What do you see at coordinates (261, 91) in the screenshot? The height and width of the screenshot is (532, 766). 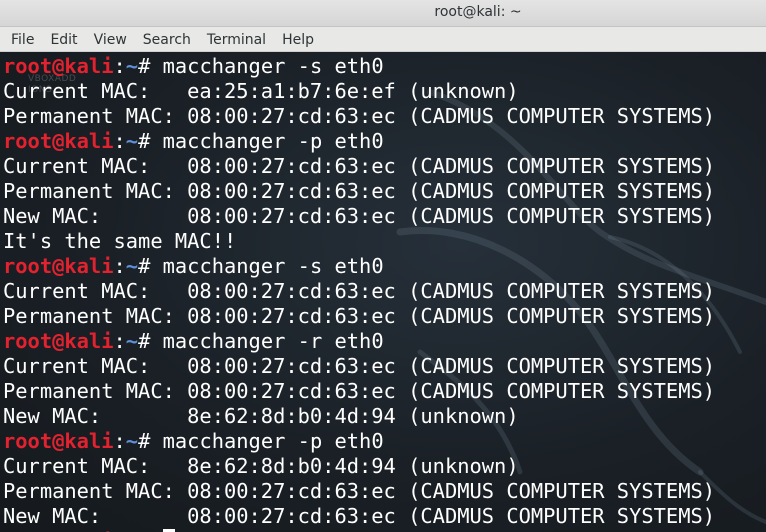 I see `output-text: Current MAC: ea:25:a1:b7:6e:ef (unknown)` at bounding box center [261, 91].